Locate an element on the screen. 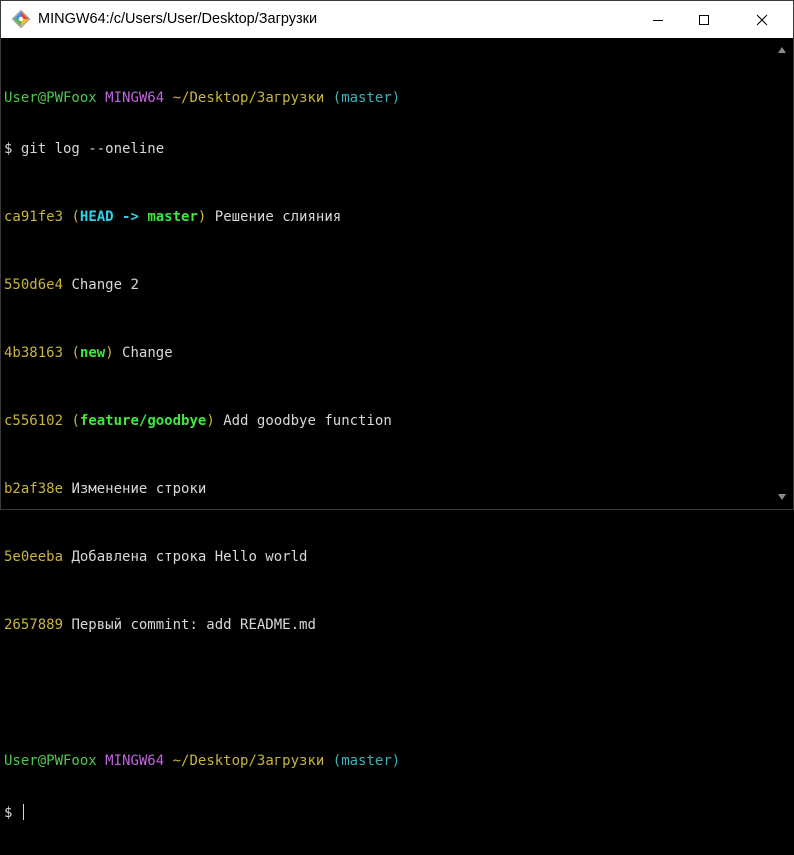 The height and width of the screenshot is (855, 794). scrollbar is located at coordinates (782, 273).